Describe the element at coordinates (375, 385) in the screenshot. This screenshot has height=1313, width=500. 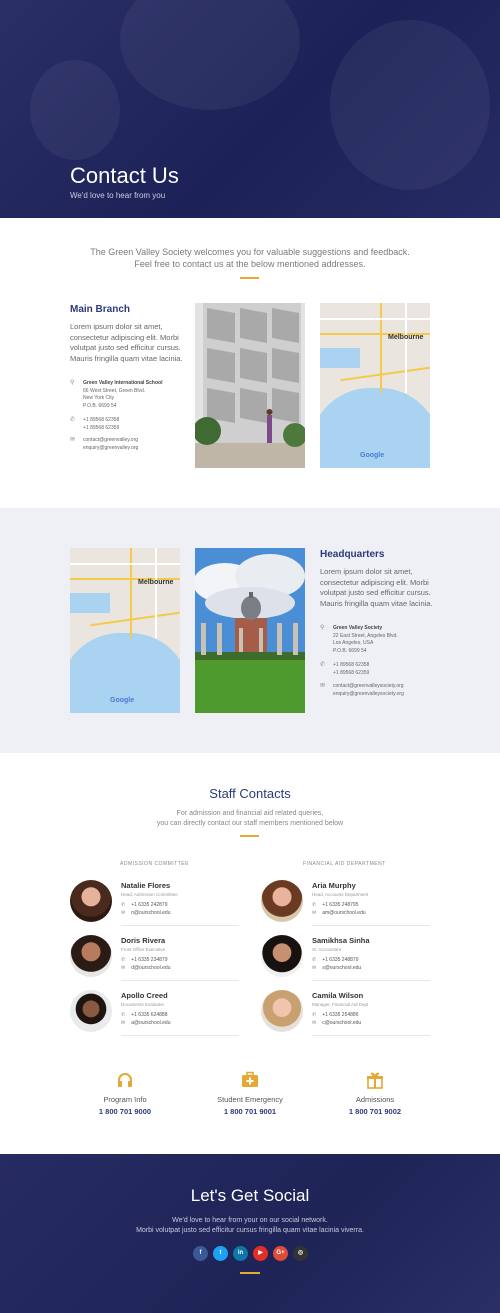
I see `map-main-branch: Melbourne Google` at that location.